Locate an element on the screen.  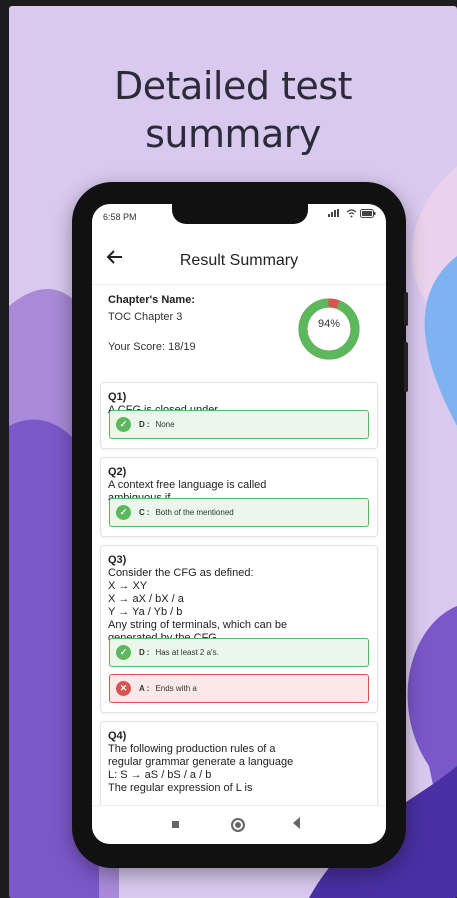
headline-line-1: Detailed test is located at coordinates (233, 86).